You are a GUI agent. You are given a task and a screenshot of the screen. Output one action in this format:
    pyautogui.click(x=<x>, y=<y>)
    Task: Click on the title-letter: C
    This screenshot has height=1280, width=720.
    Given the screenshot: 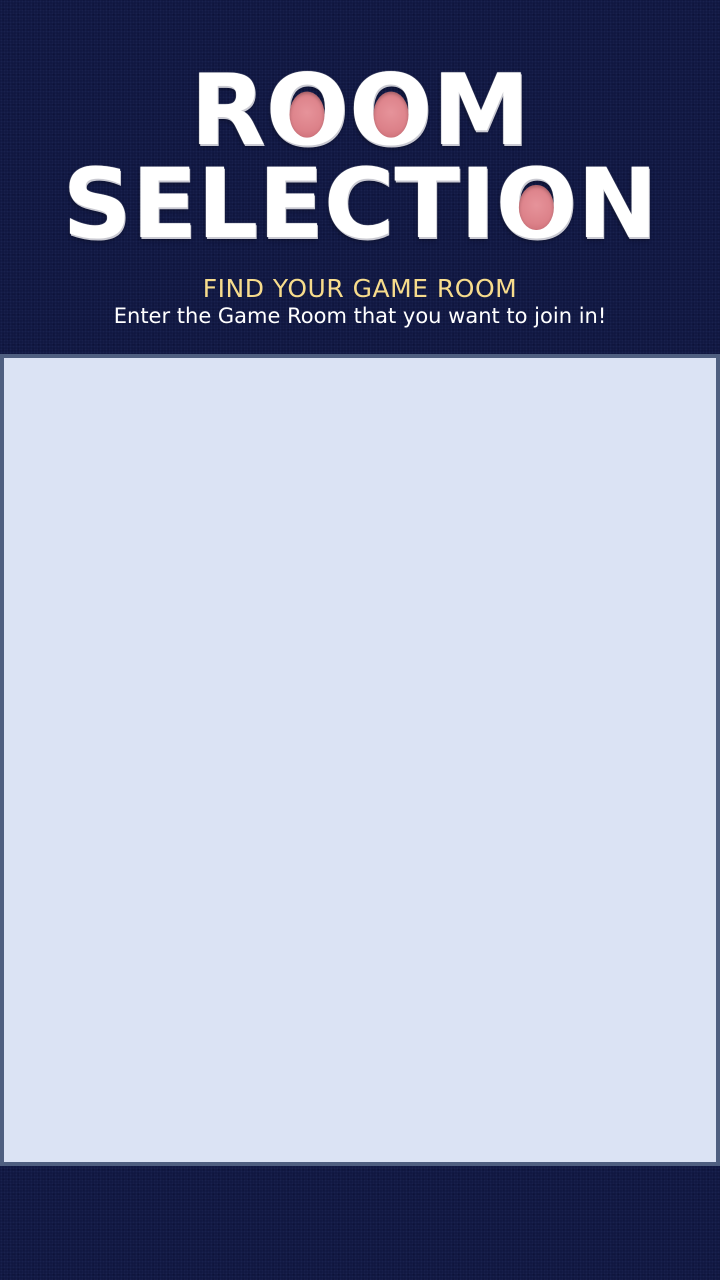 What is the action you would take?
    pyautogui.click(x=359, y=204)
    